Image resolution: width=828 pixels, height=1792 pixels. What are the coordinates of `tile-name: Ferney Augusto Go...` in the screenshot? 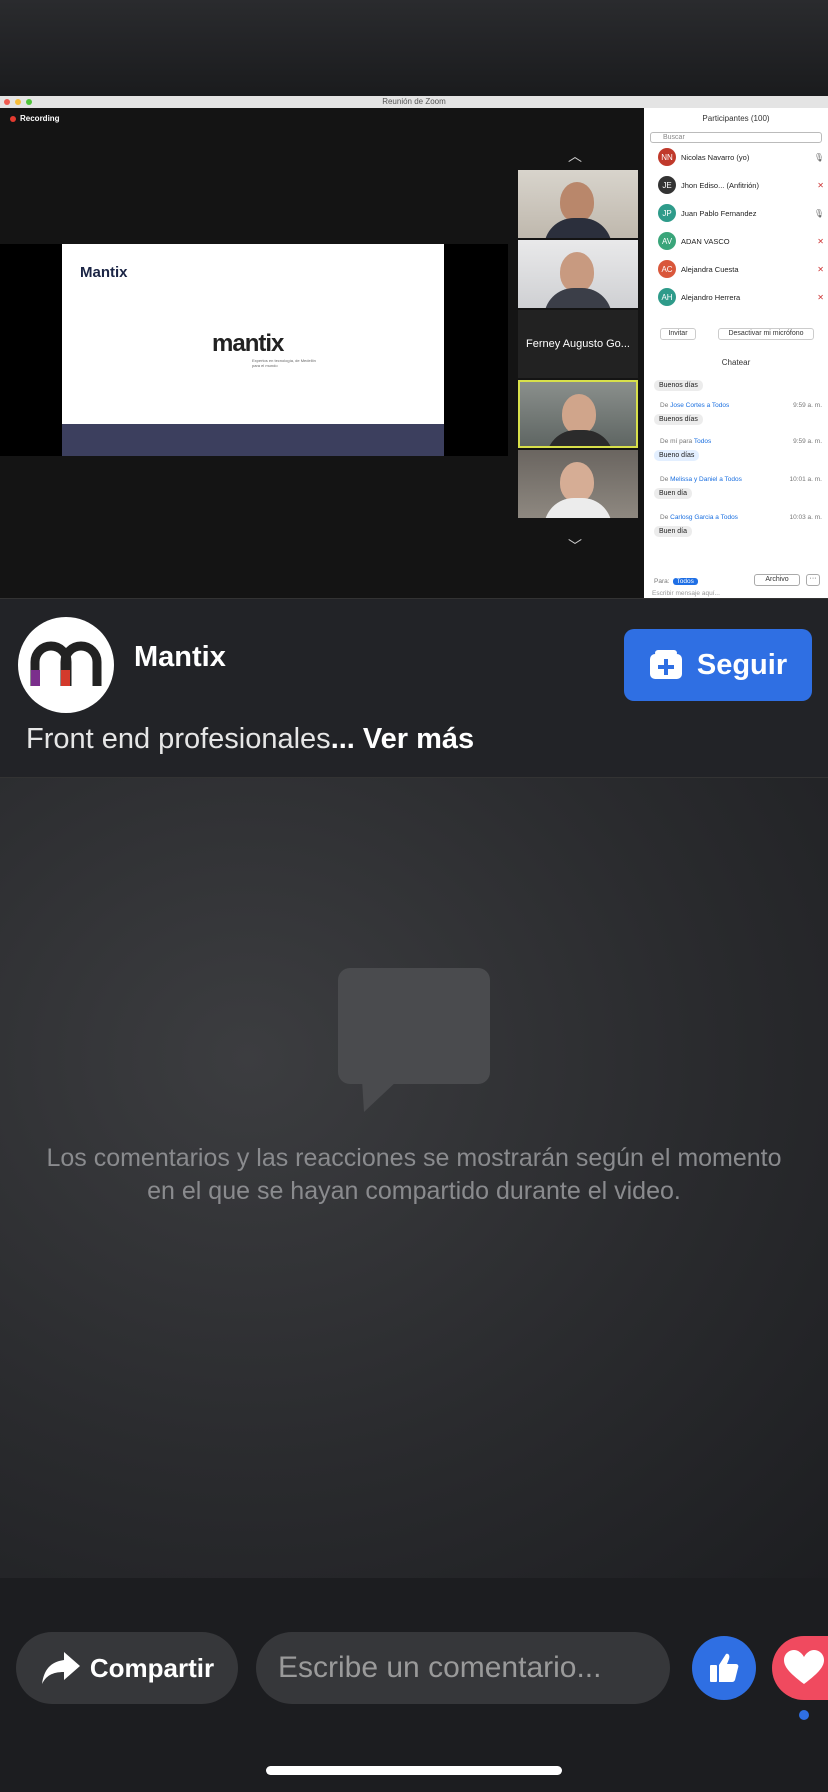 It's located at (578, 344).